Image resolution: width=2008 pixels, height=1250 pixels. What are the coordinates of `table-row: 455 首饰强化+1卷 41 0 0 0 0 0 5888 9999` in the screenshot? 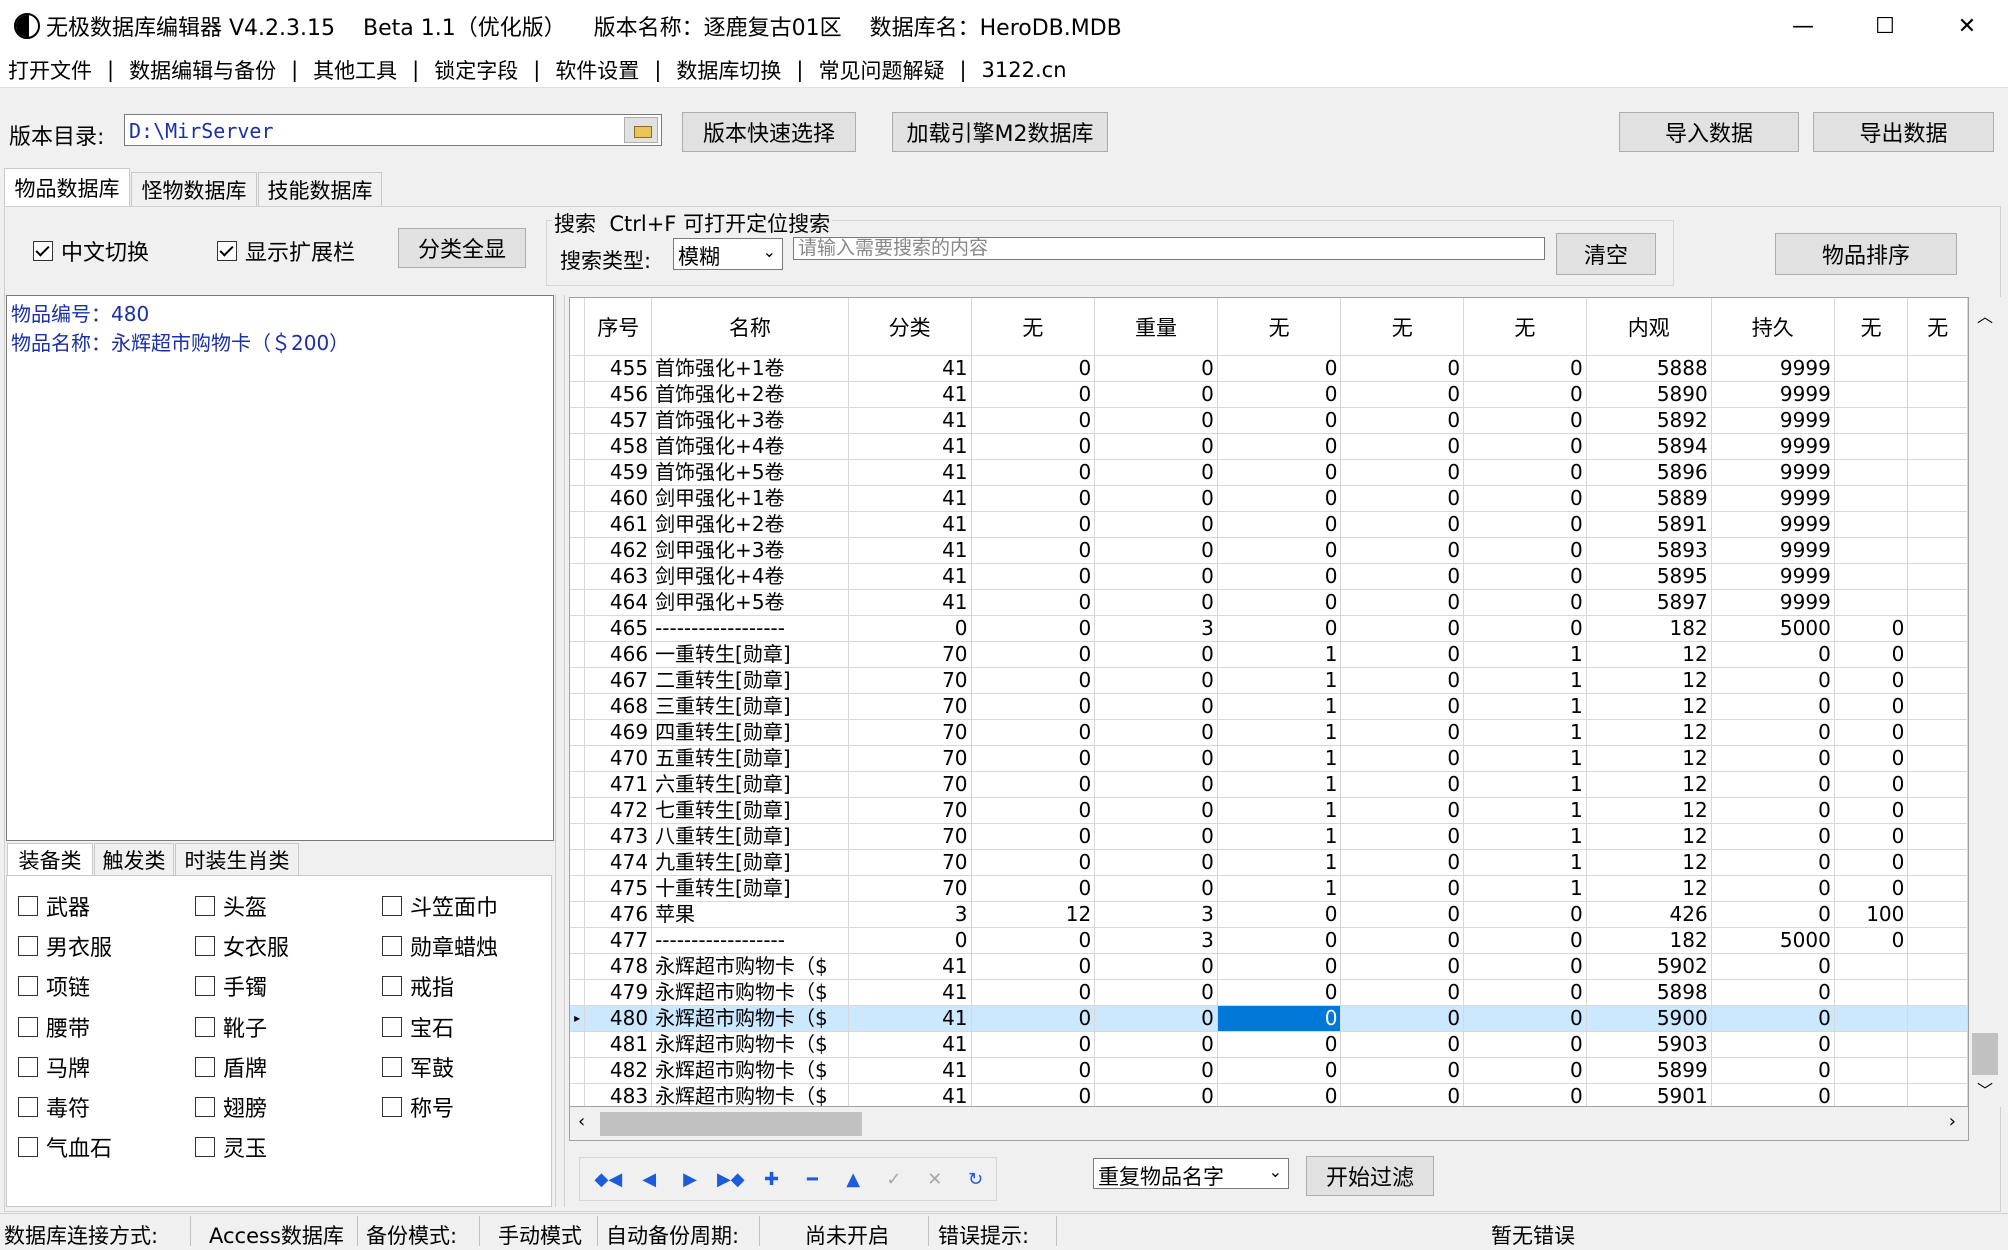 It's located at (1269, 368).